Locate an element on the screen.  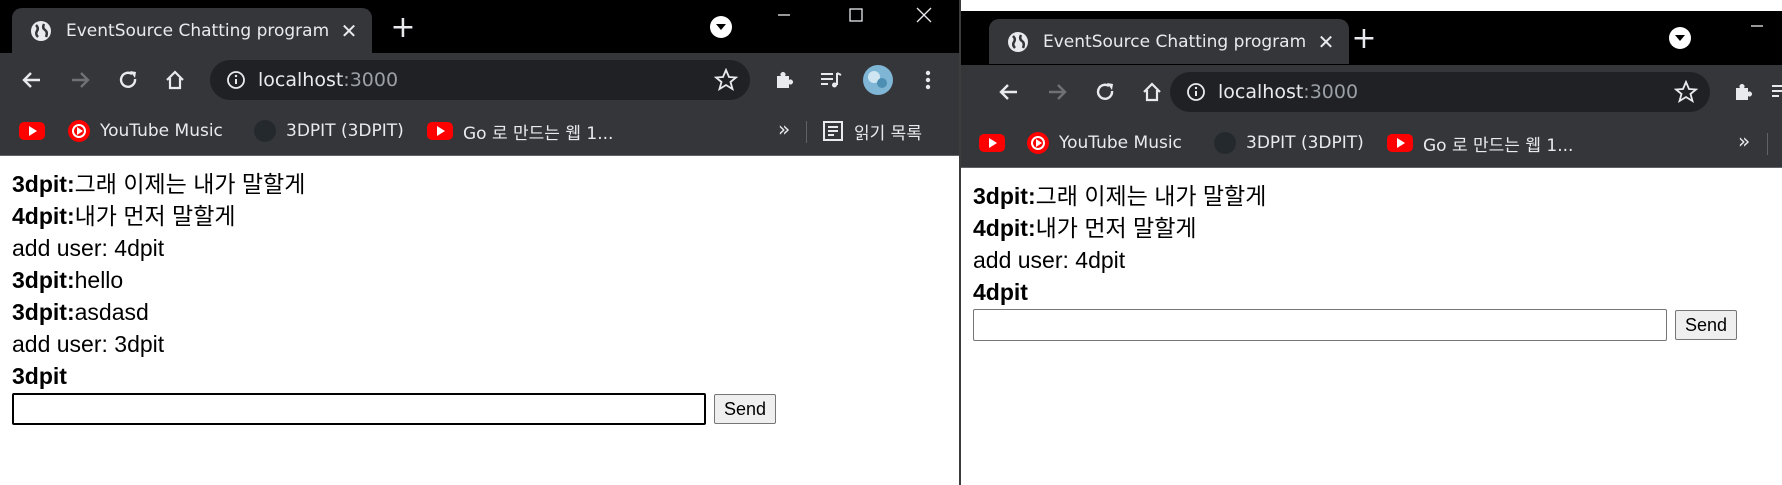
url-host: localhost is located at coordinates (301, 80).